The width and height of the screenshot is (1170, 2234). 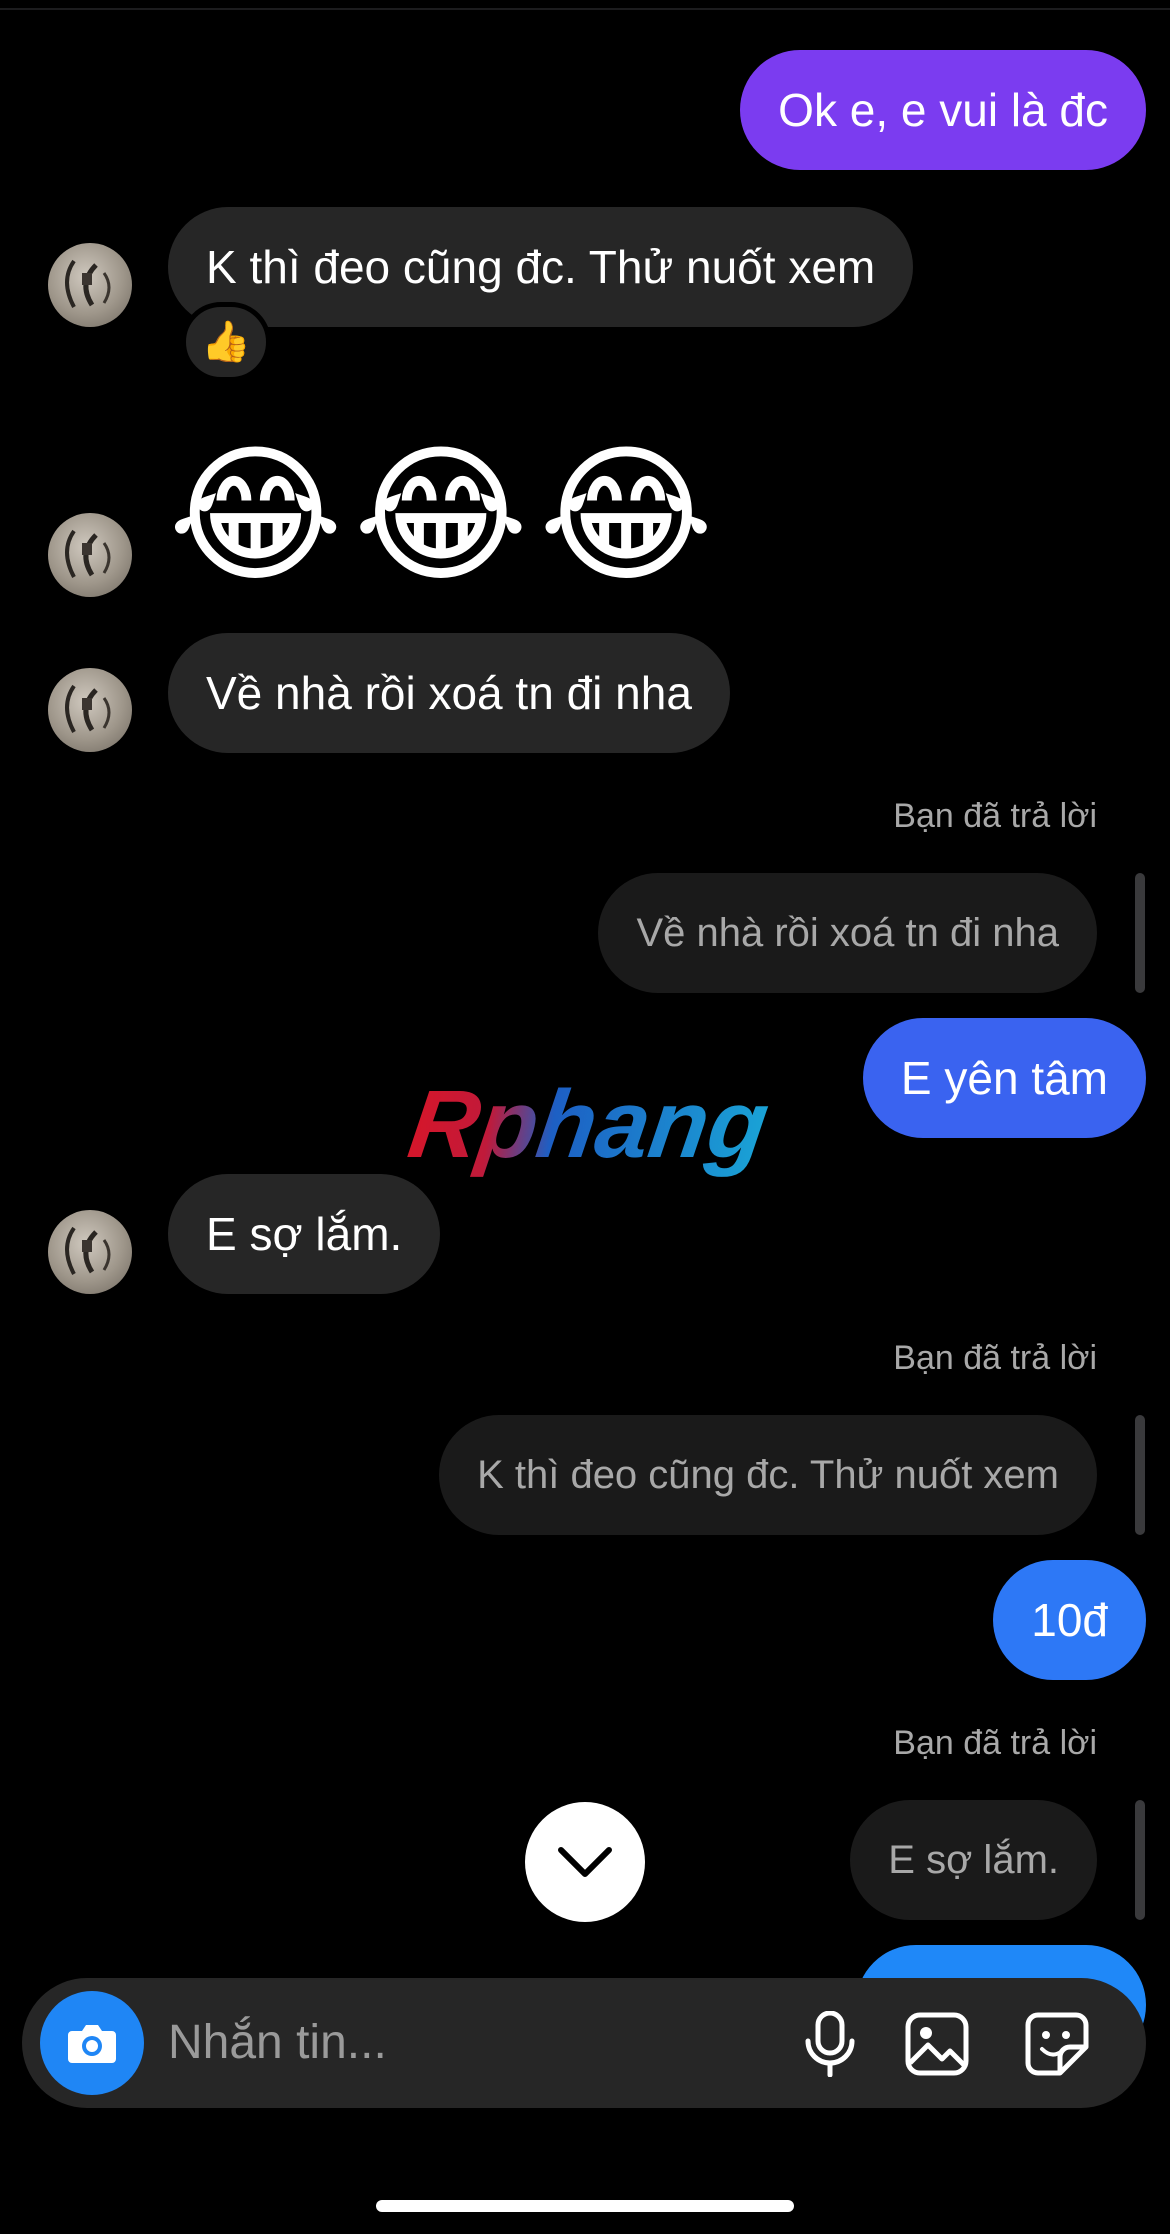 What do you see at coordinates (943, 110) in the screenshot?
I see `sent-message: Ok e, e vui là đc` at bounding box center [943, 110].